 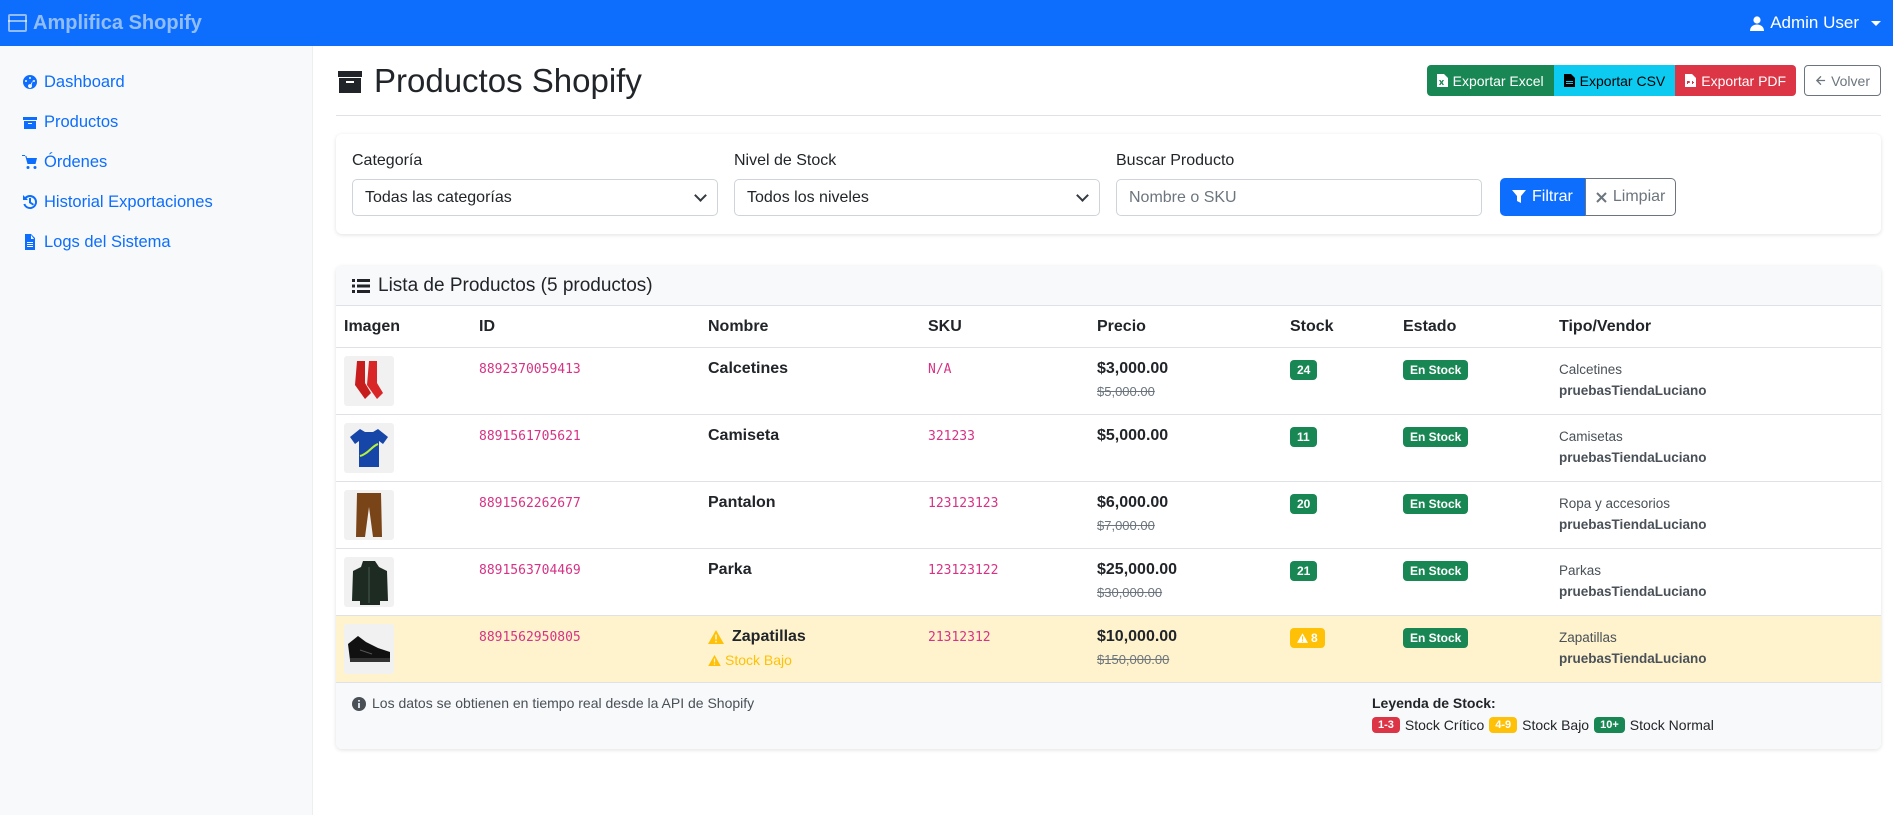 I want to click on column-header: Estado, so click(x=1481, y=327).